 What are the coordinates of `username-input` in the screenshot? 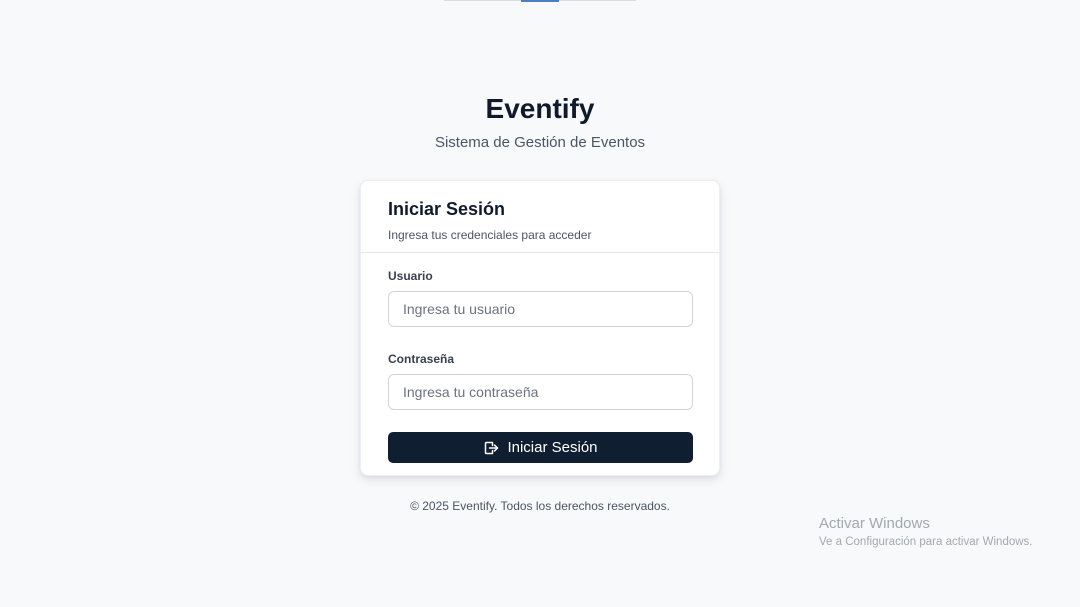 It's located at (540, 309).